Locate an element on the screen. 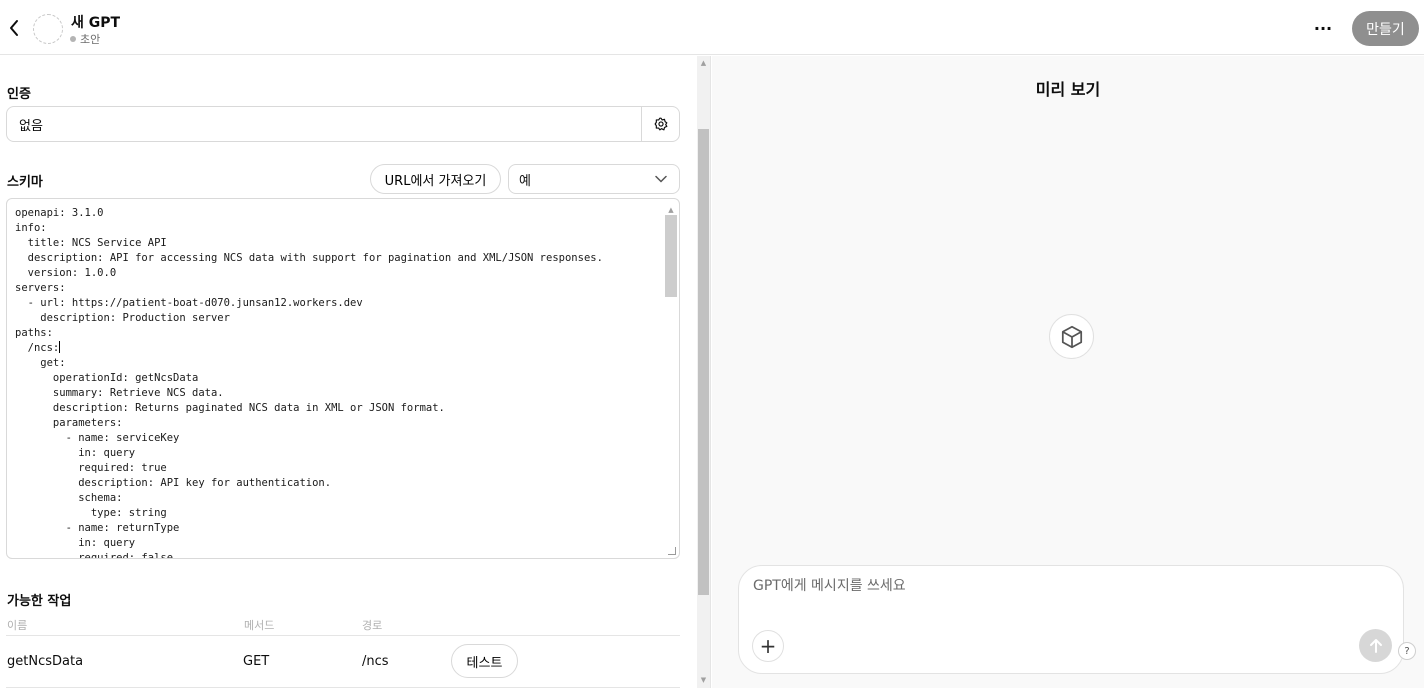 The height and width of the screenshot is (688, 1424). scroll-up-arrow-icon: ▲ is located at coordinates (671, 210).